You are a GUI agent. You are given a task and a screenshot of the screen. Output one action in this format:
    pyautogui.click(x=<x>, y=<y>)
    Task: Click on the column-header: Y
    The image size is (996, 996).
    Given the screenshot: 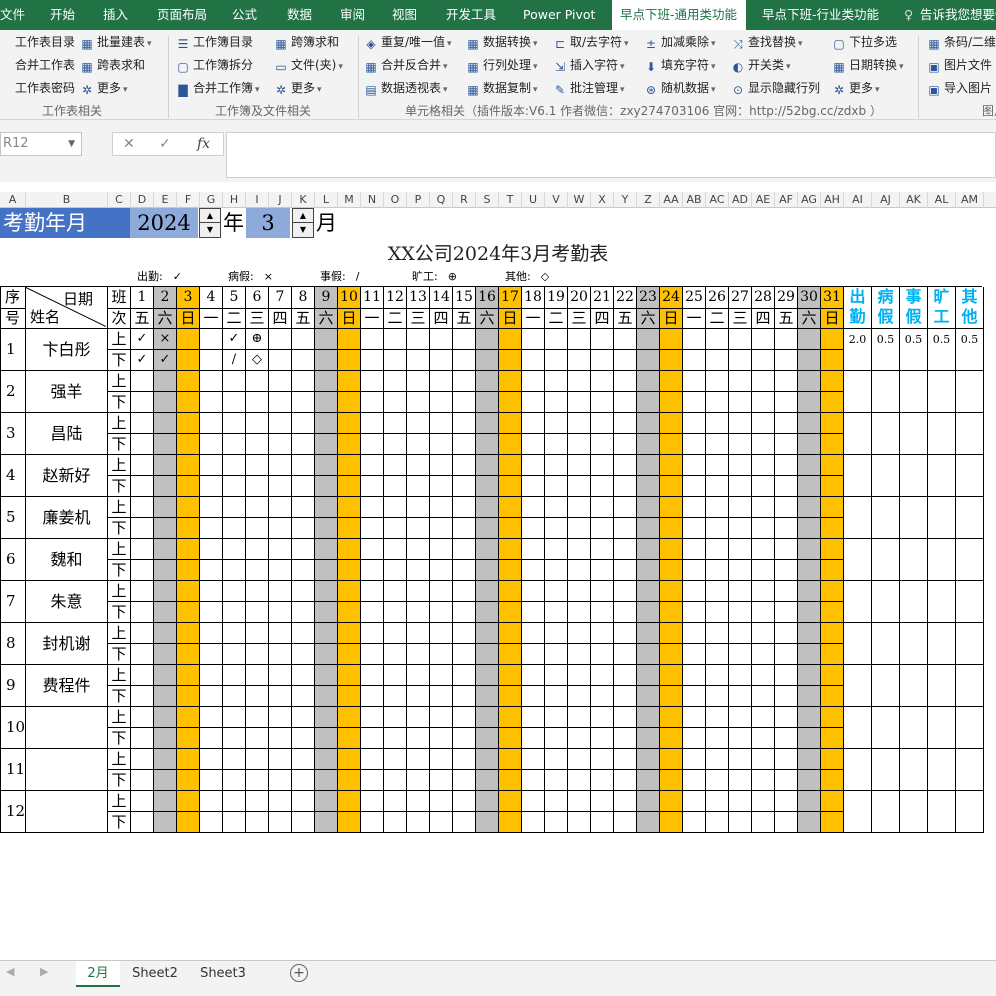 What is the action you would take?
    pyautogui.click(x=625, y=200)
    